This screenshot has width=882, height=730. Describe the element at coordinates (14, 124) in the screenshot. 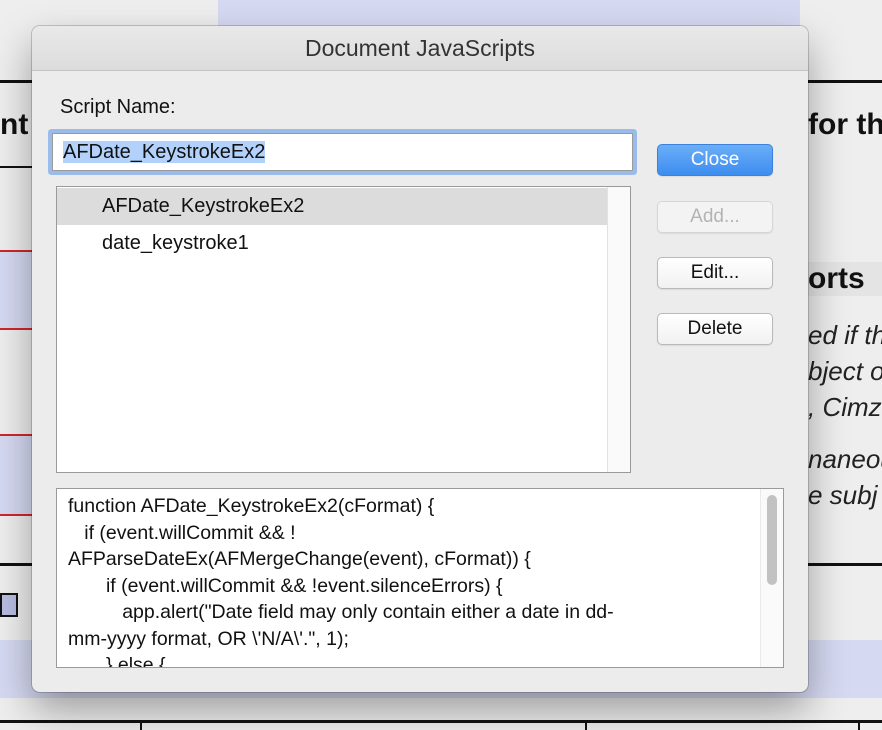

I see `doc-text-fragment: nt` at that location.